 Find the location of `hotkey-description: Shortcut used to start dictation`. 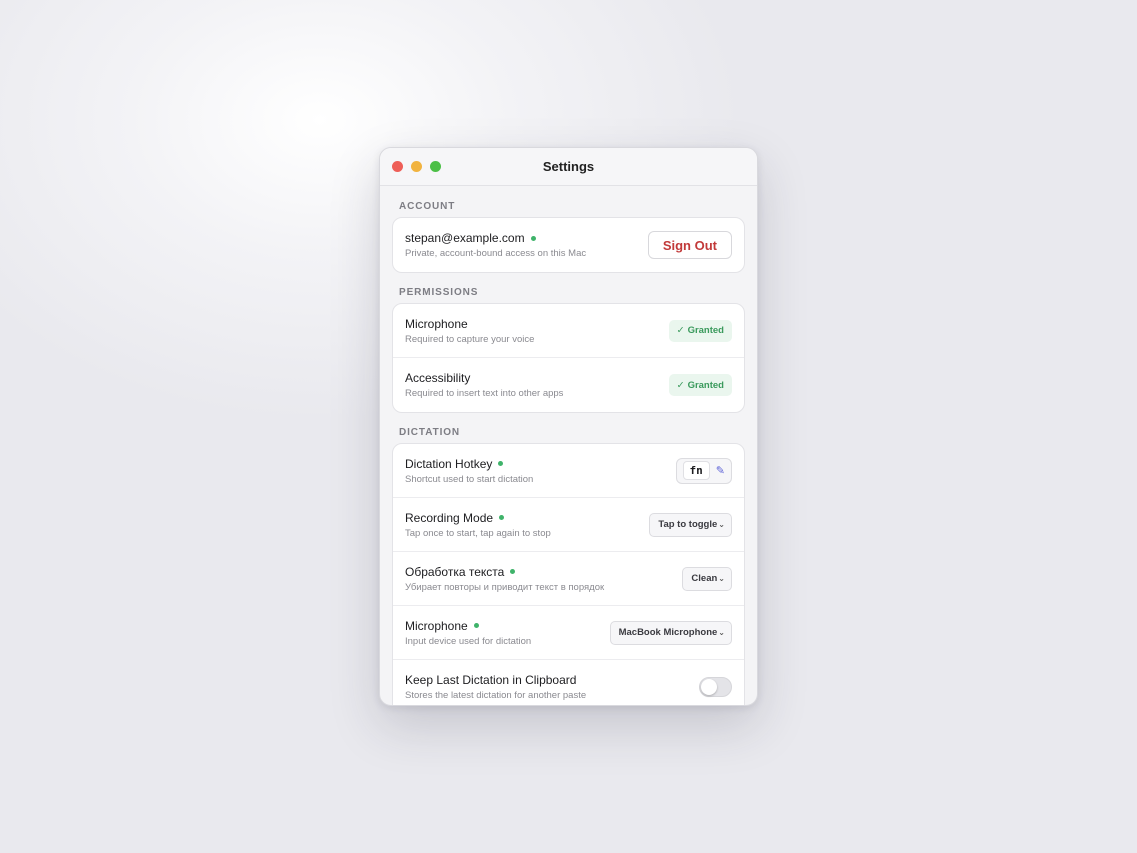

hotkey-description: Shortcut used to start dictation is located at coordinates (469, 479).